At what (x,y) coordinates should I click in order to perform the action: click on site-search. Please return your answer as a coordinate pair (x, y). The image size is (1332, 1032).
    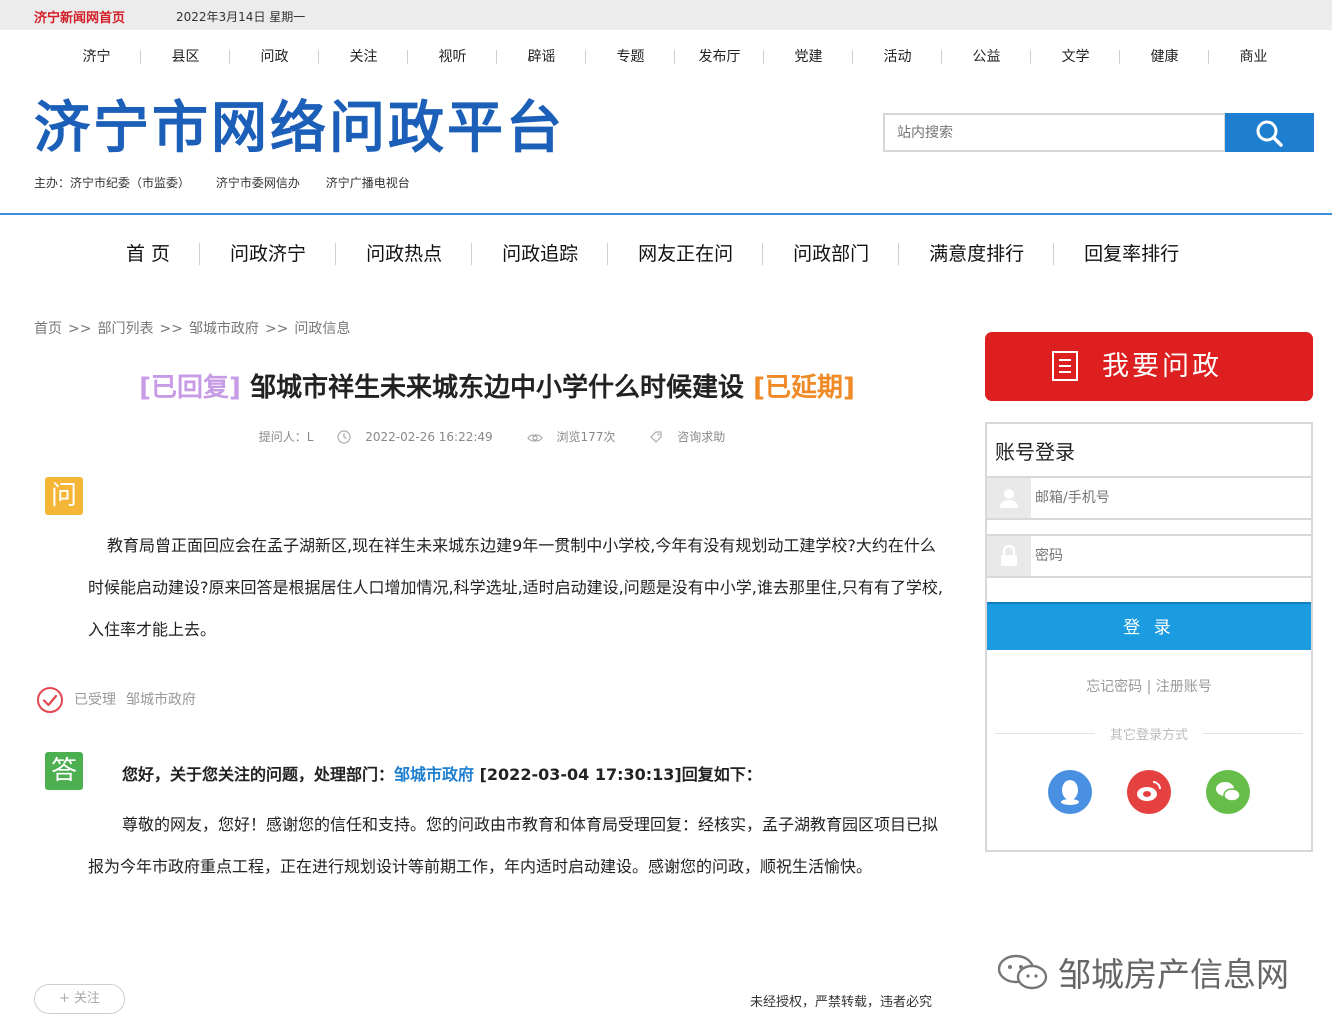
    Looking at the image, I should click on (1098, 132).